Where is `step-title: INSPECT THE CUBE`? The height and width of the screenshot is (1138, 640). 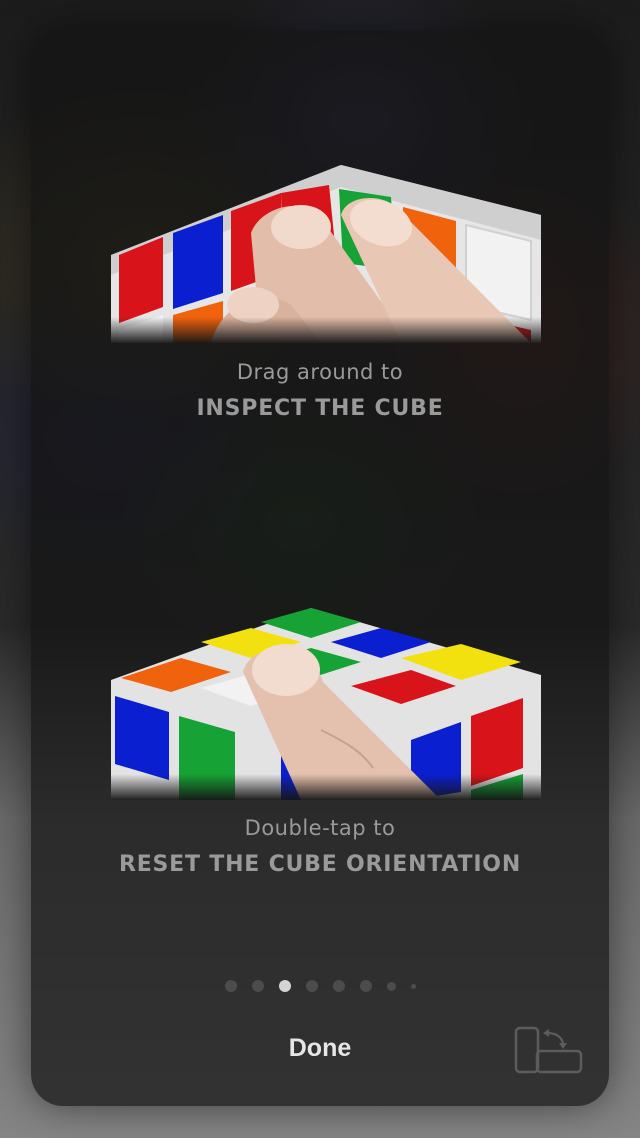
step-title: INSPECT THE CUBE is located at coordinates (320, 408).